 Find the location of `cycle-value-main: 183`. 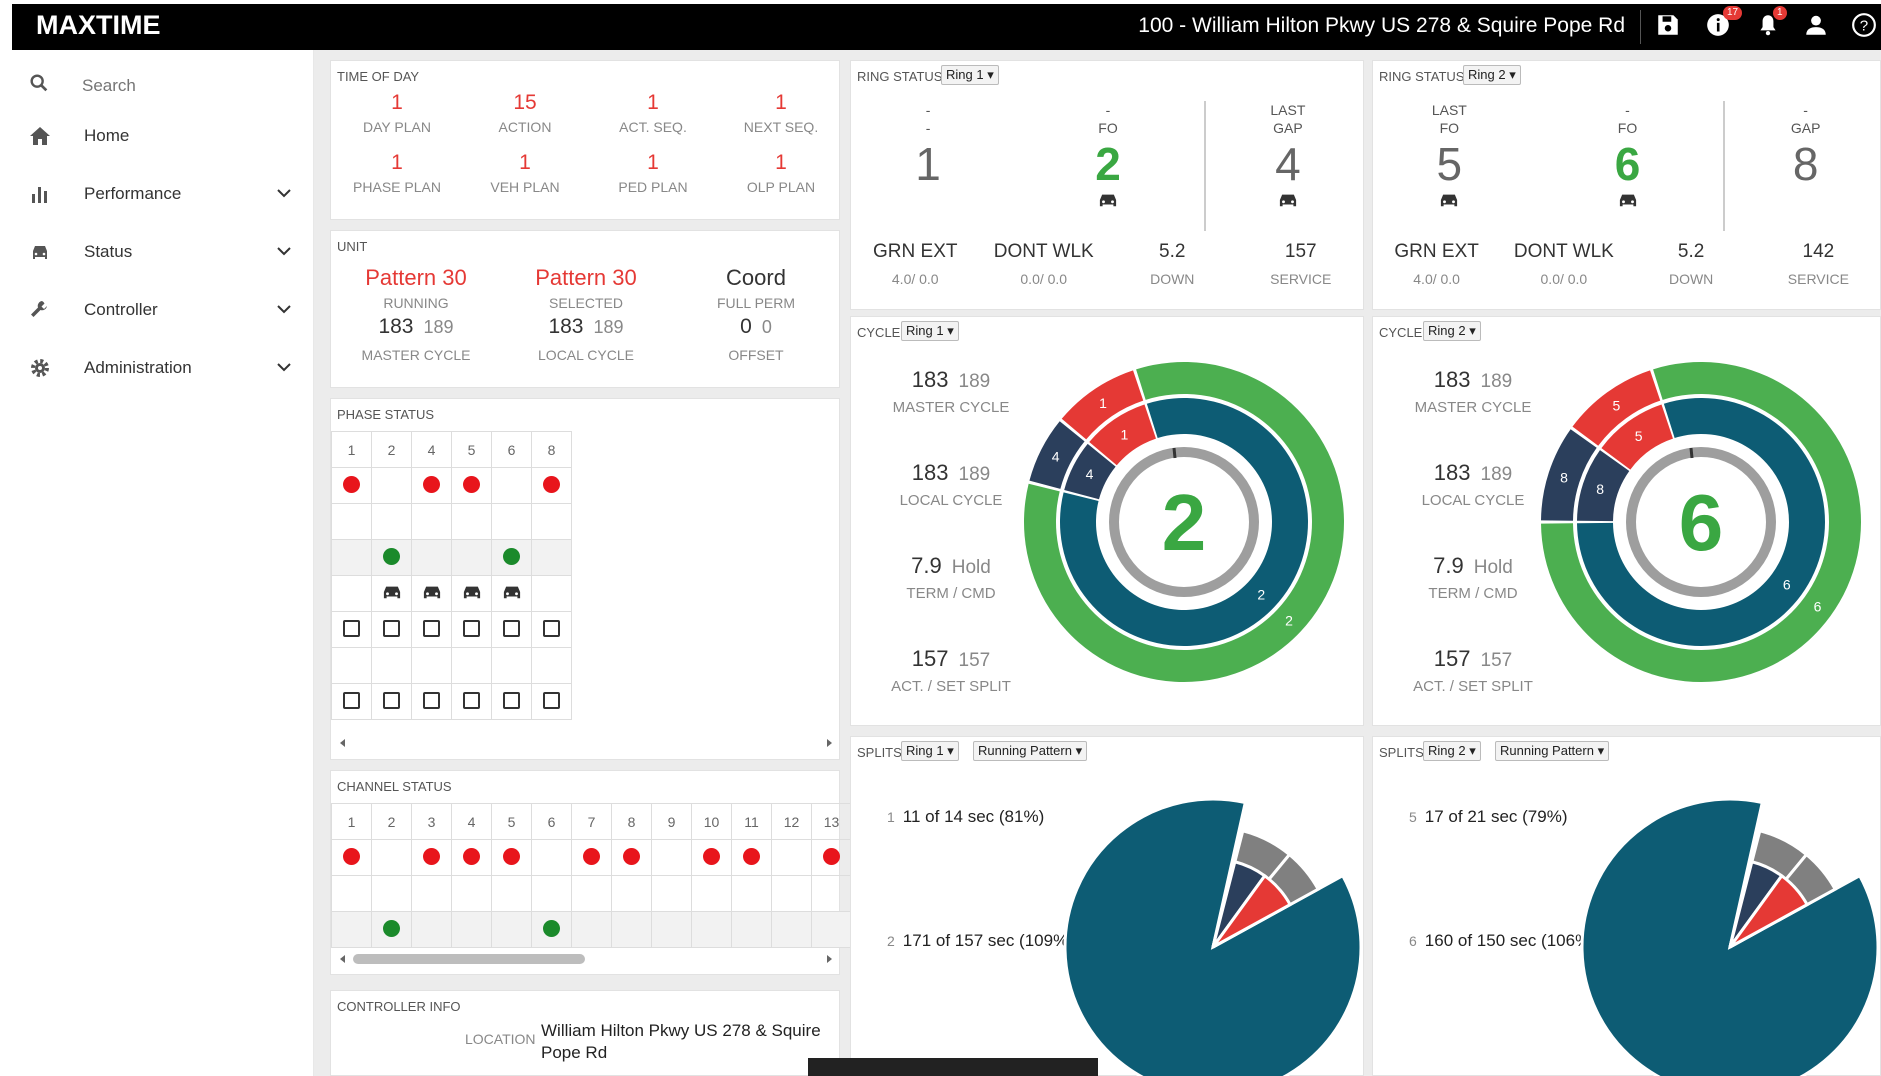

cycle-value-main: 183 is located at coordinates (1452, 472).